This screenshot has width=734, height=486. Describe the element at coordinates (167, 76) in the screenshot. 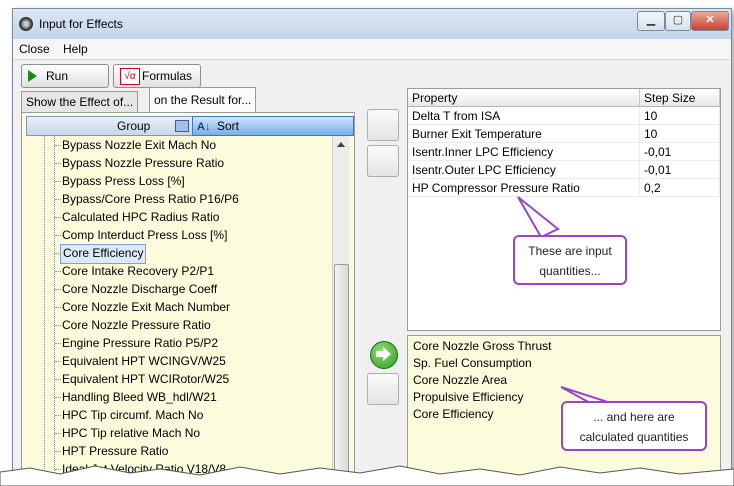

I see `formulas-button-label: Formulas` at that location.